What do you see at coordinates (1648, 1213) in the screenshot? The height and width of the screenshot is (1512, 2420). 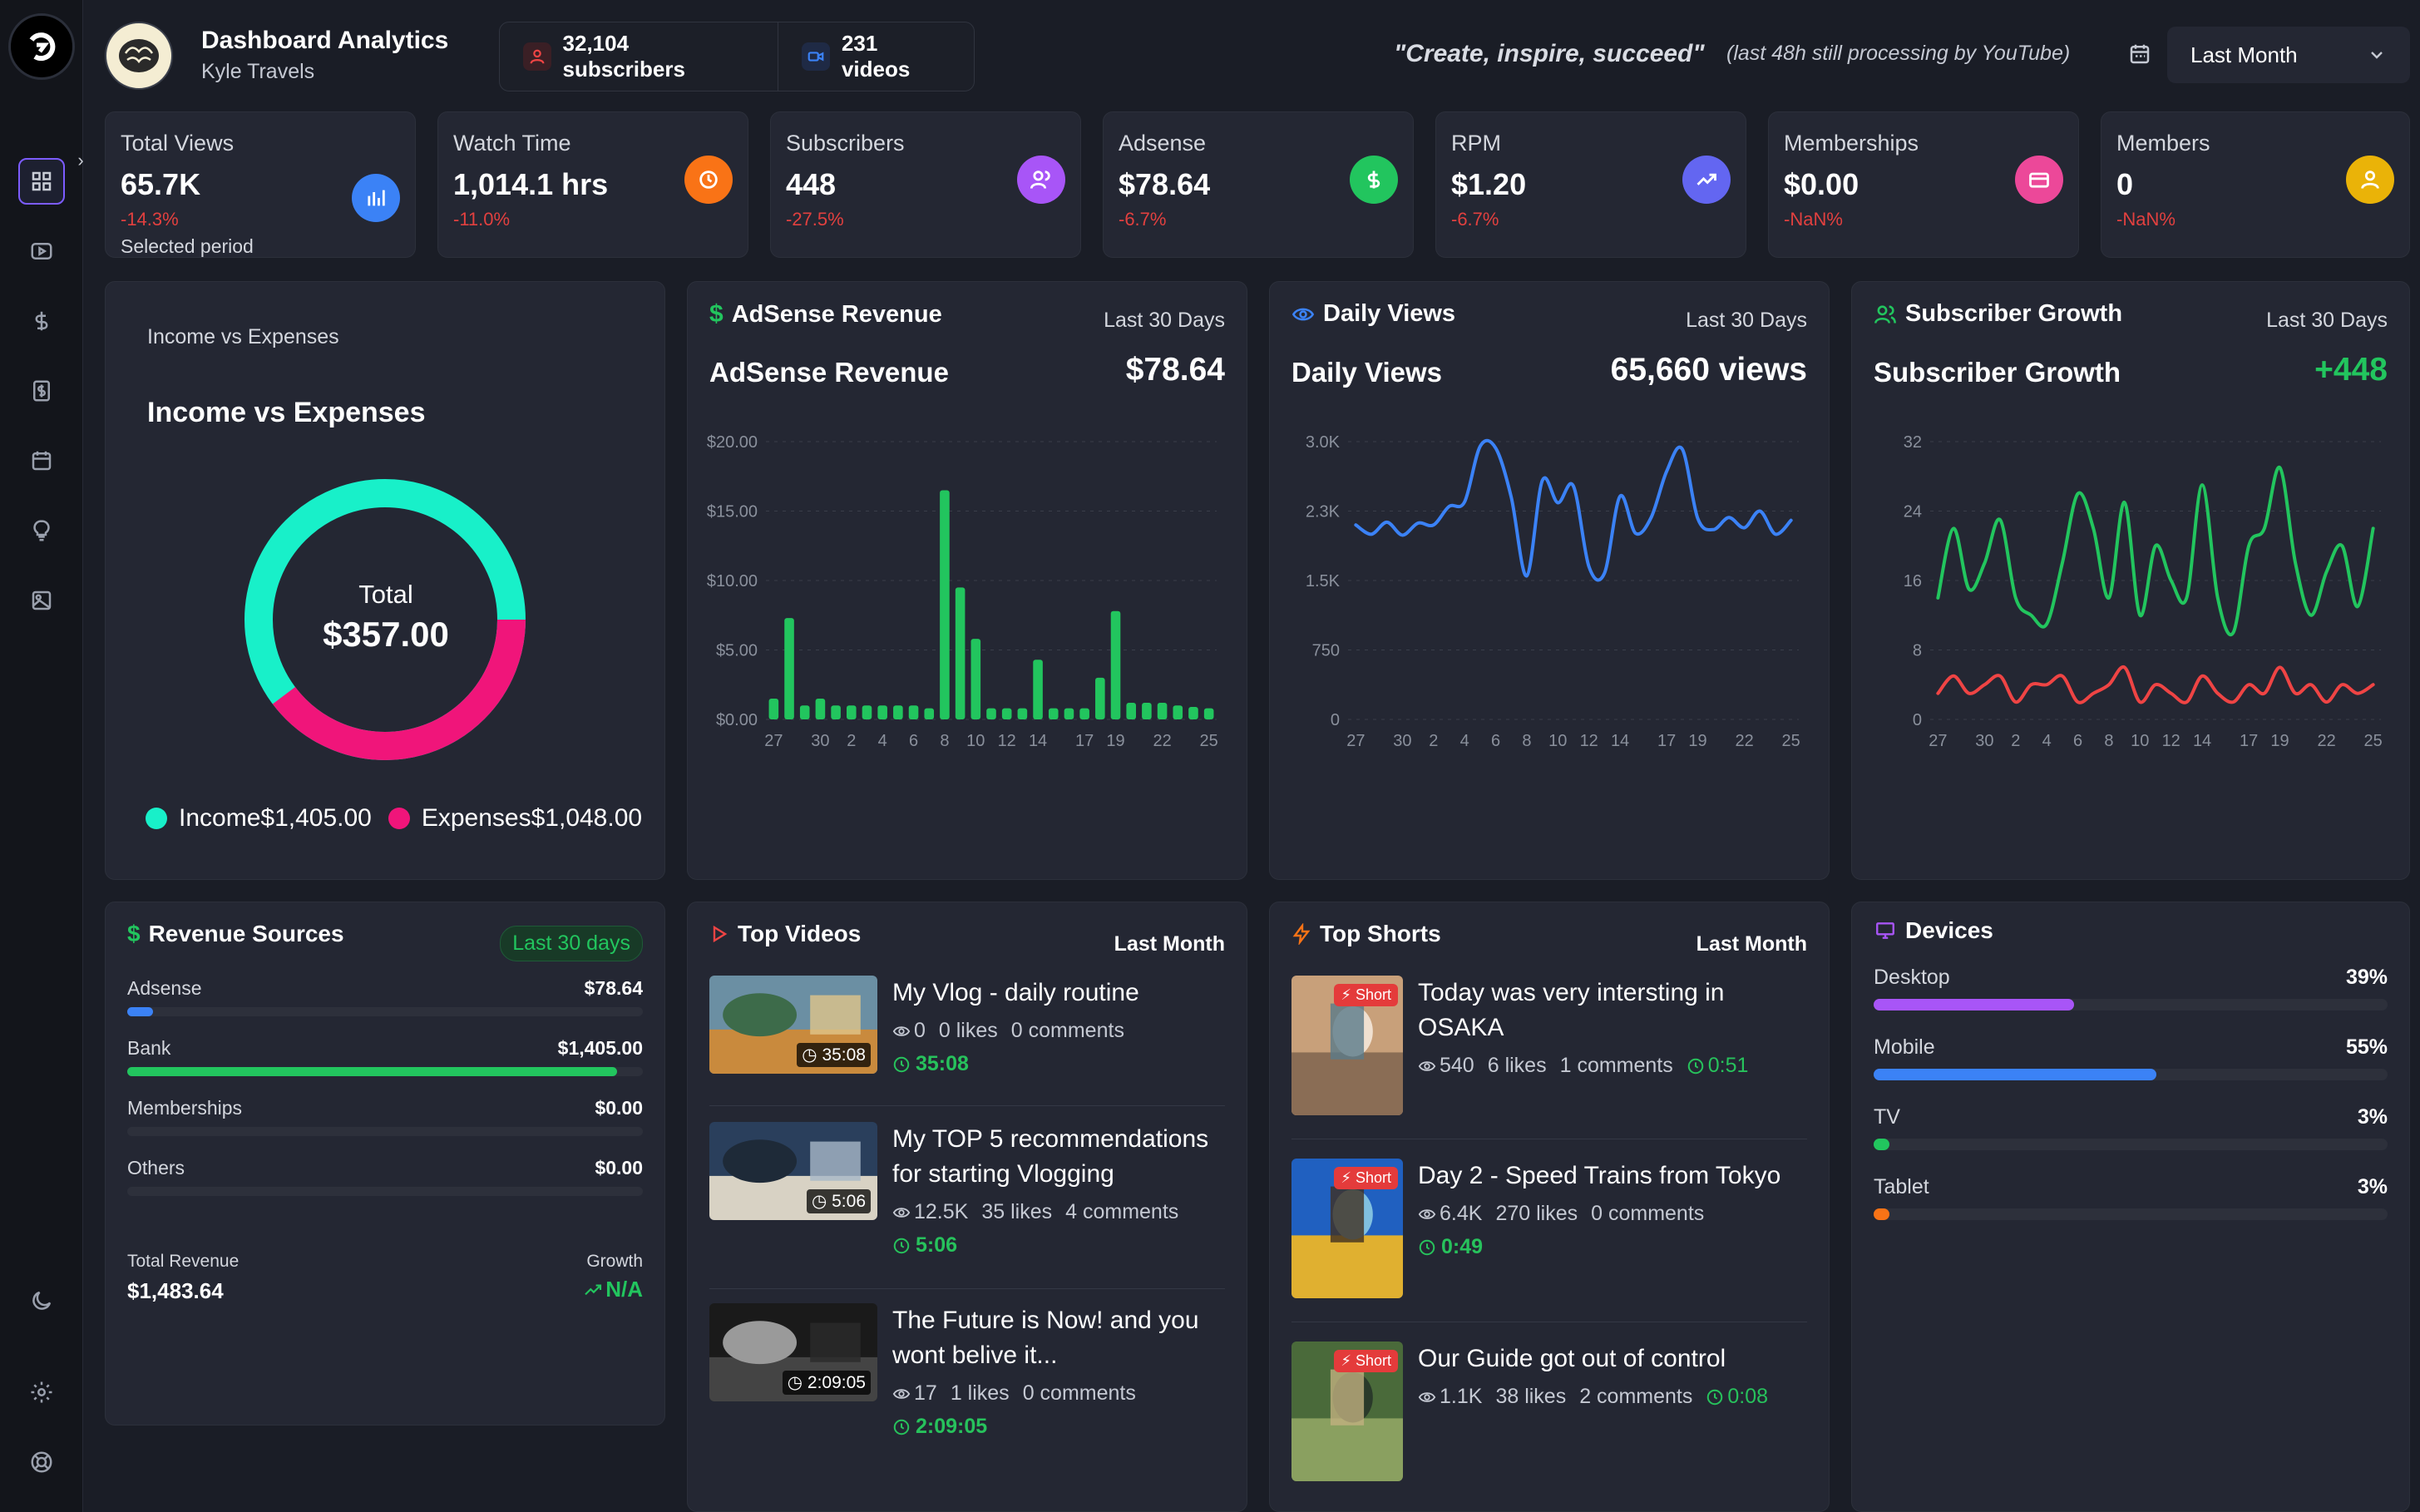 I see `short-comments: 0 comments` at bounding box center [1648, 1213].